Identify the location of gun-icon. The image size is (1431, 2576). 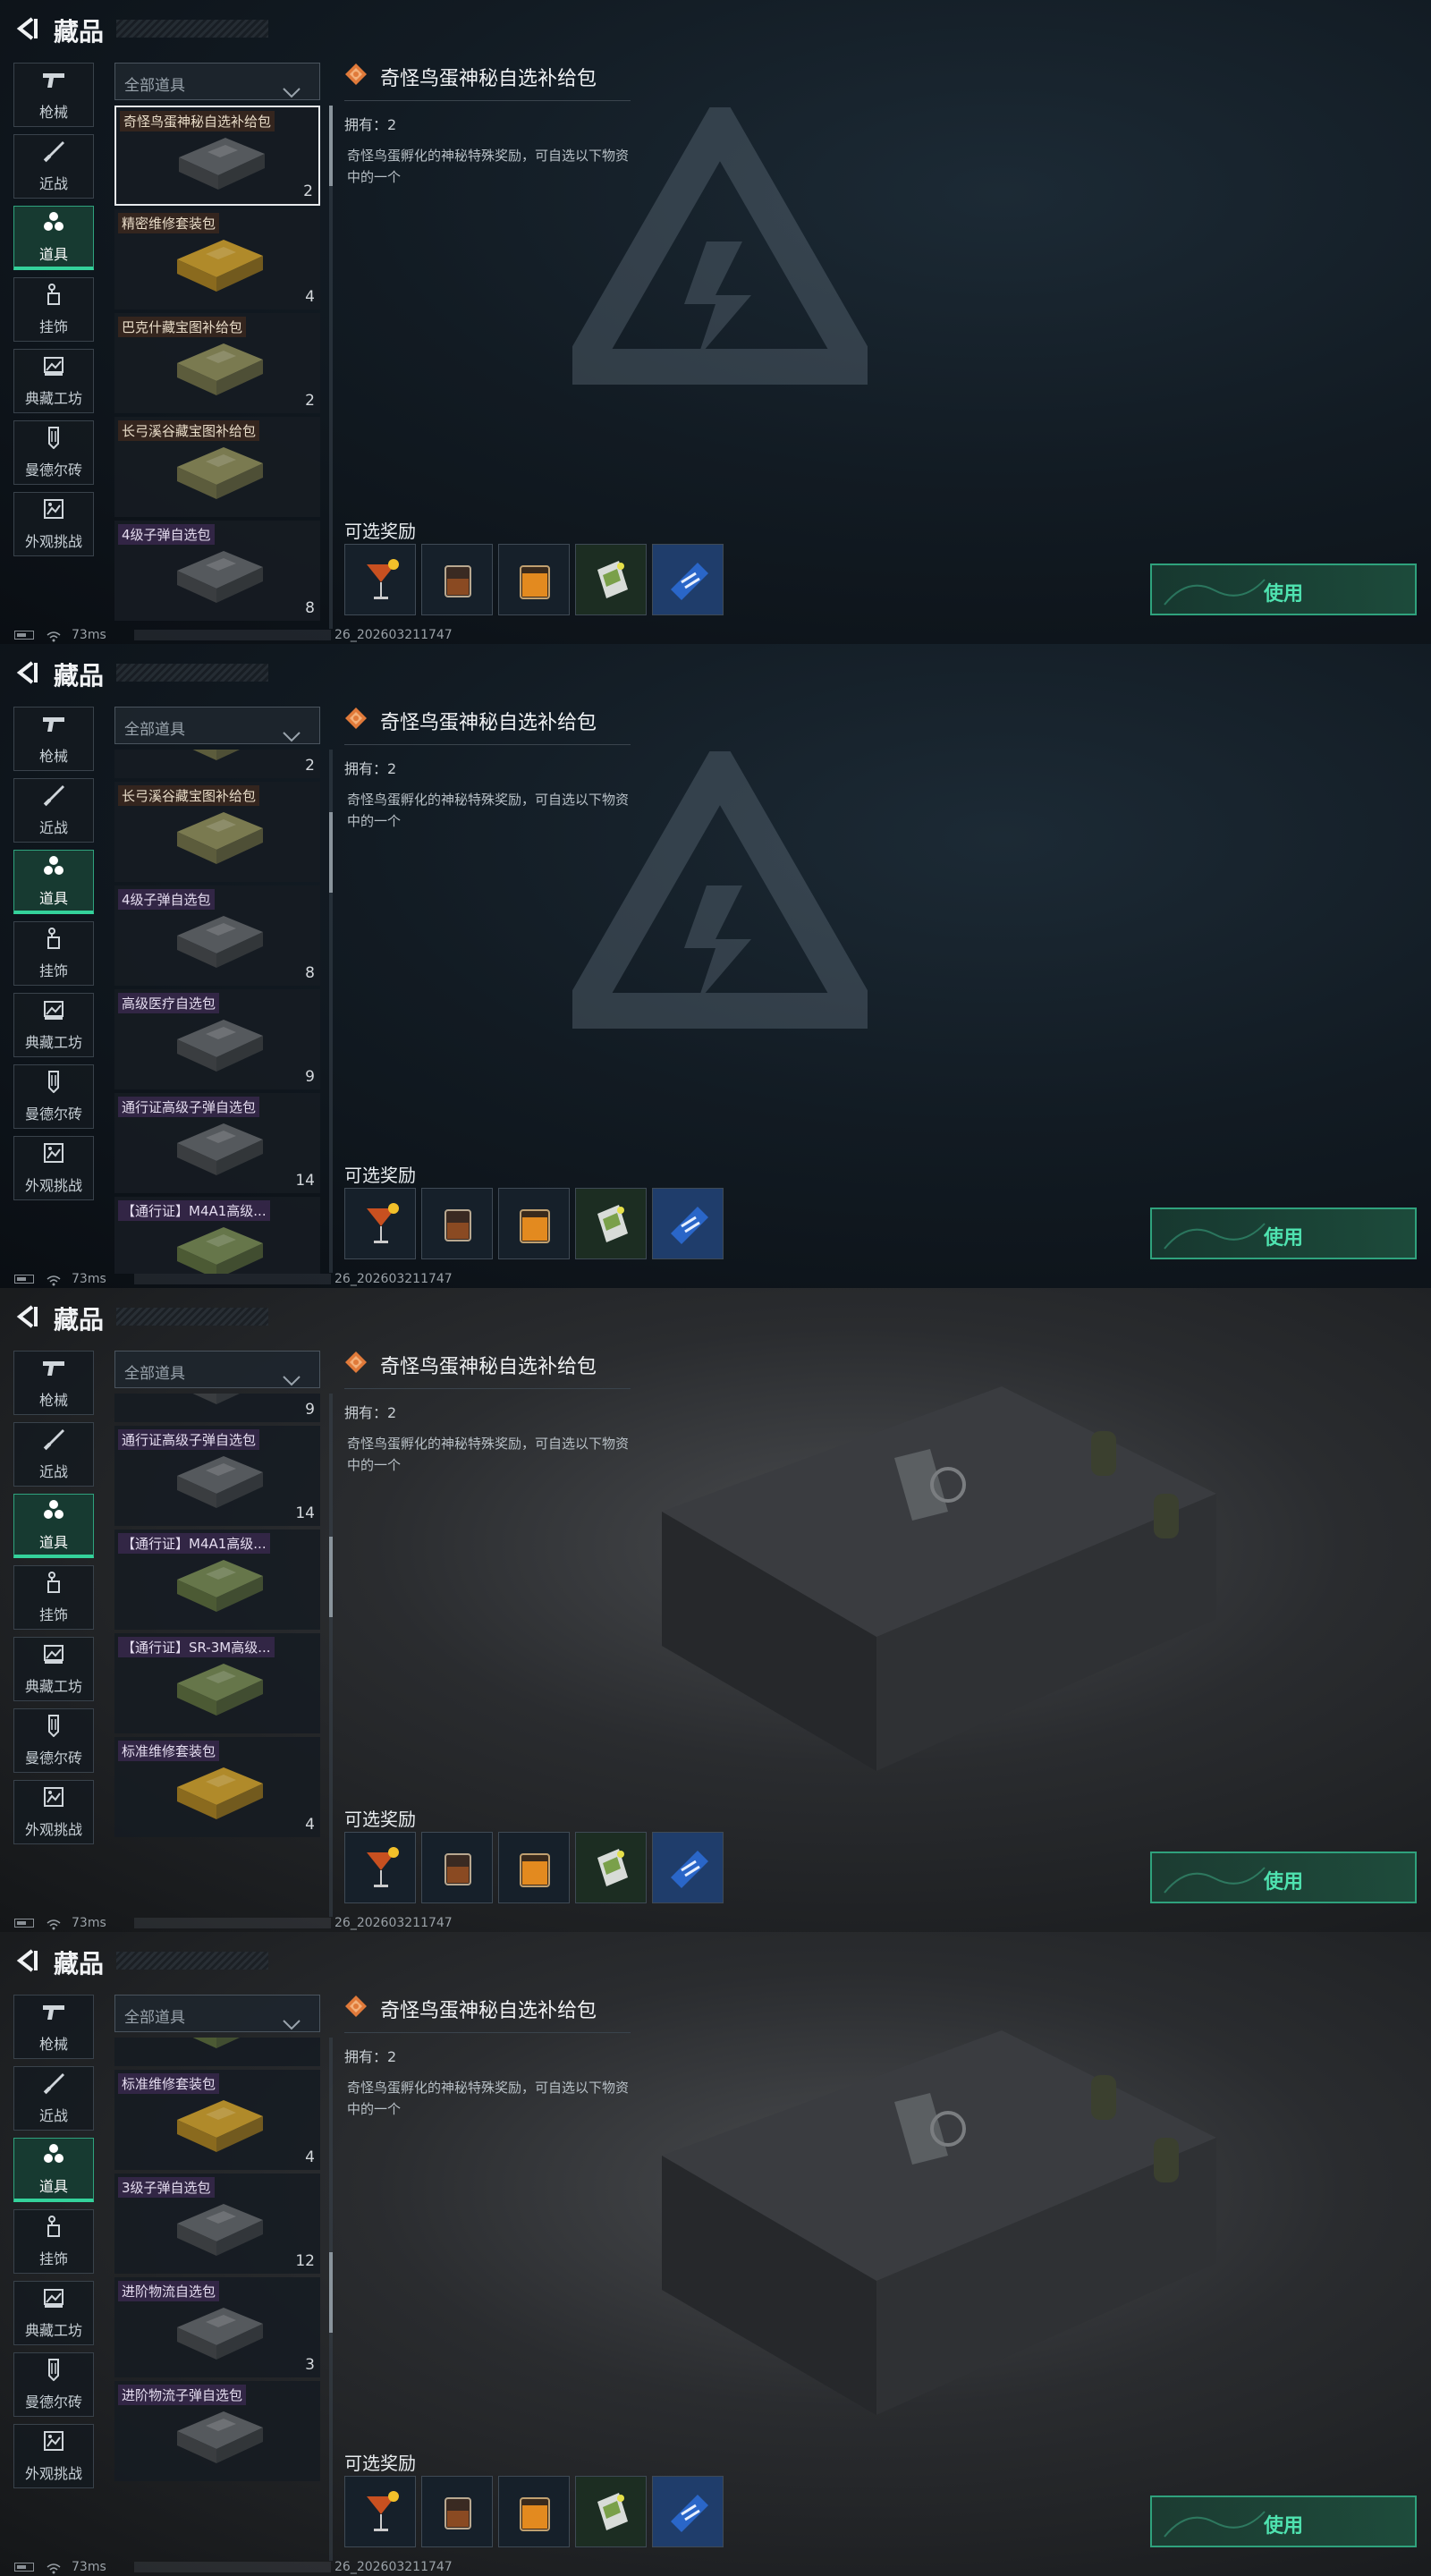
(54, 728).